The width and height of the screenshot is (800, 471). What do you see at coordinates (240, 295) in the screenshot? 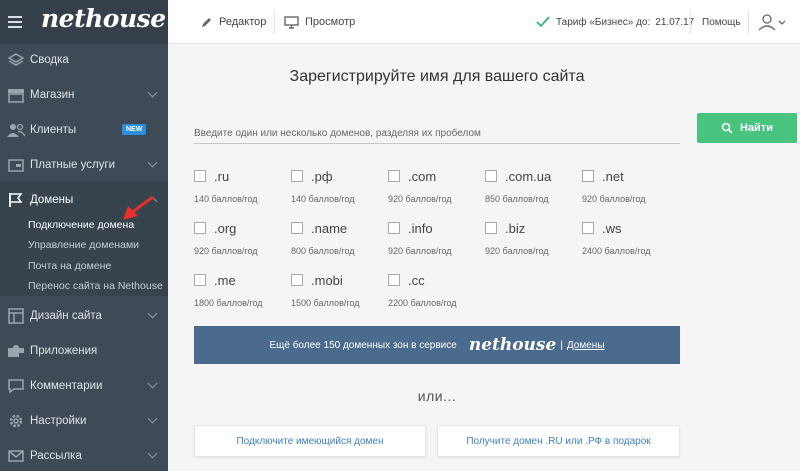
I see `zone-me: .me 1800 баллов/год` at bounding box center [240, 295].